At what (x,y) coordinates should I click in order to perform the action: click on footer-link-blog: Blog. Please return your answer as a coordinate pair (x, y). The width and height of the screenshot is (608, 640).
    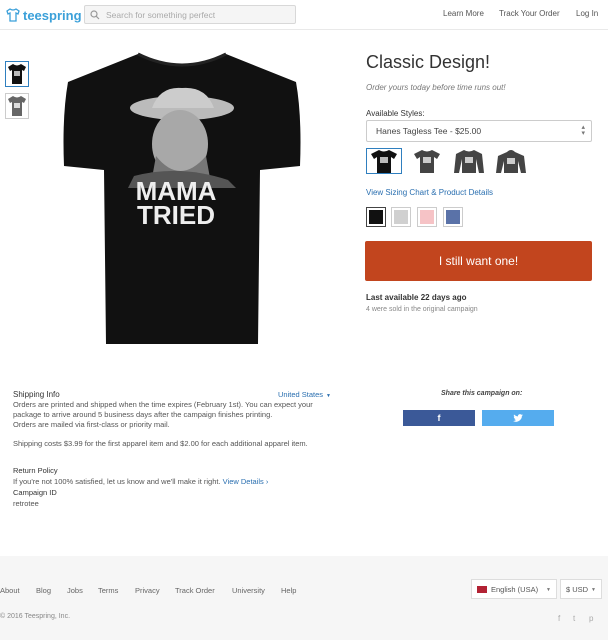
    Looking at the image, I should click on (43, 590).